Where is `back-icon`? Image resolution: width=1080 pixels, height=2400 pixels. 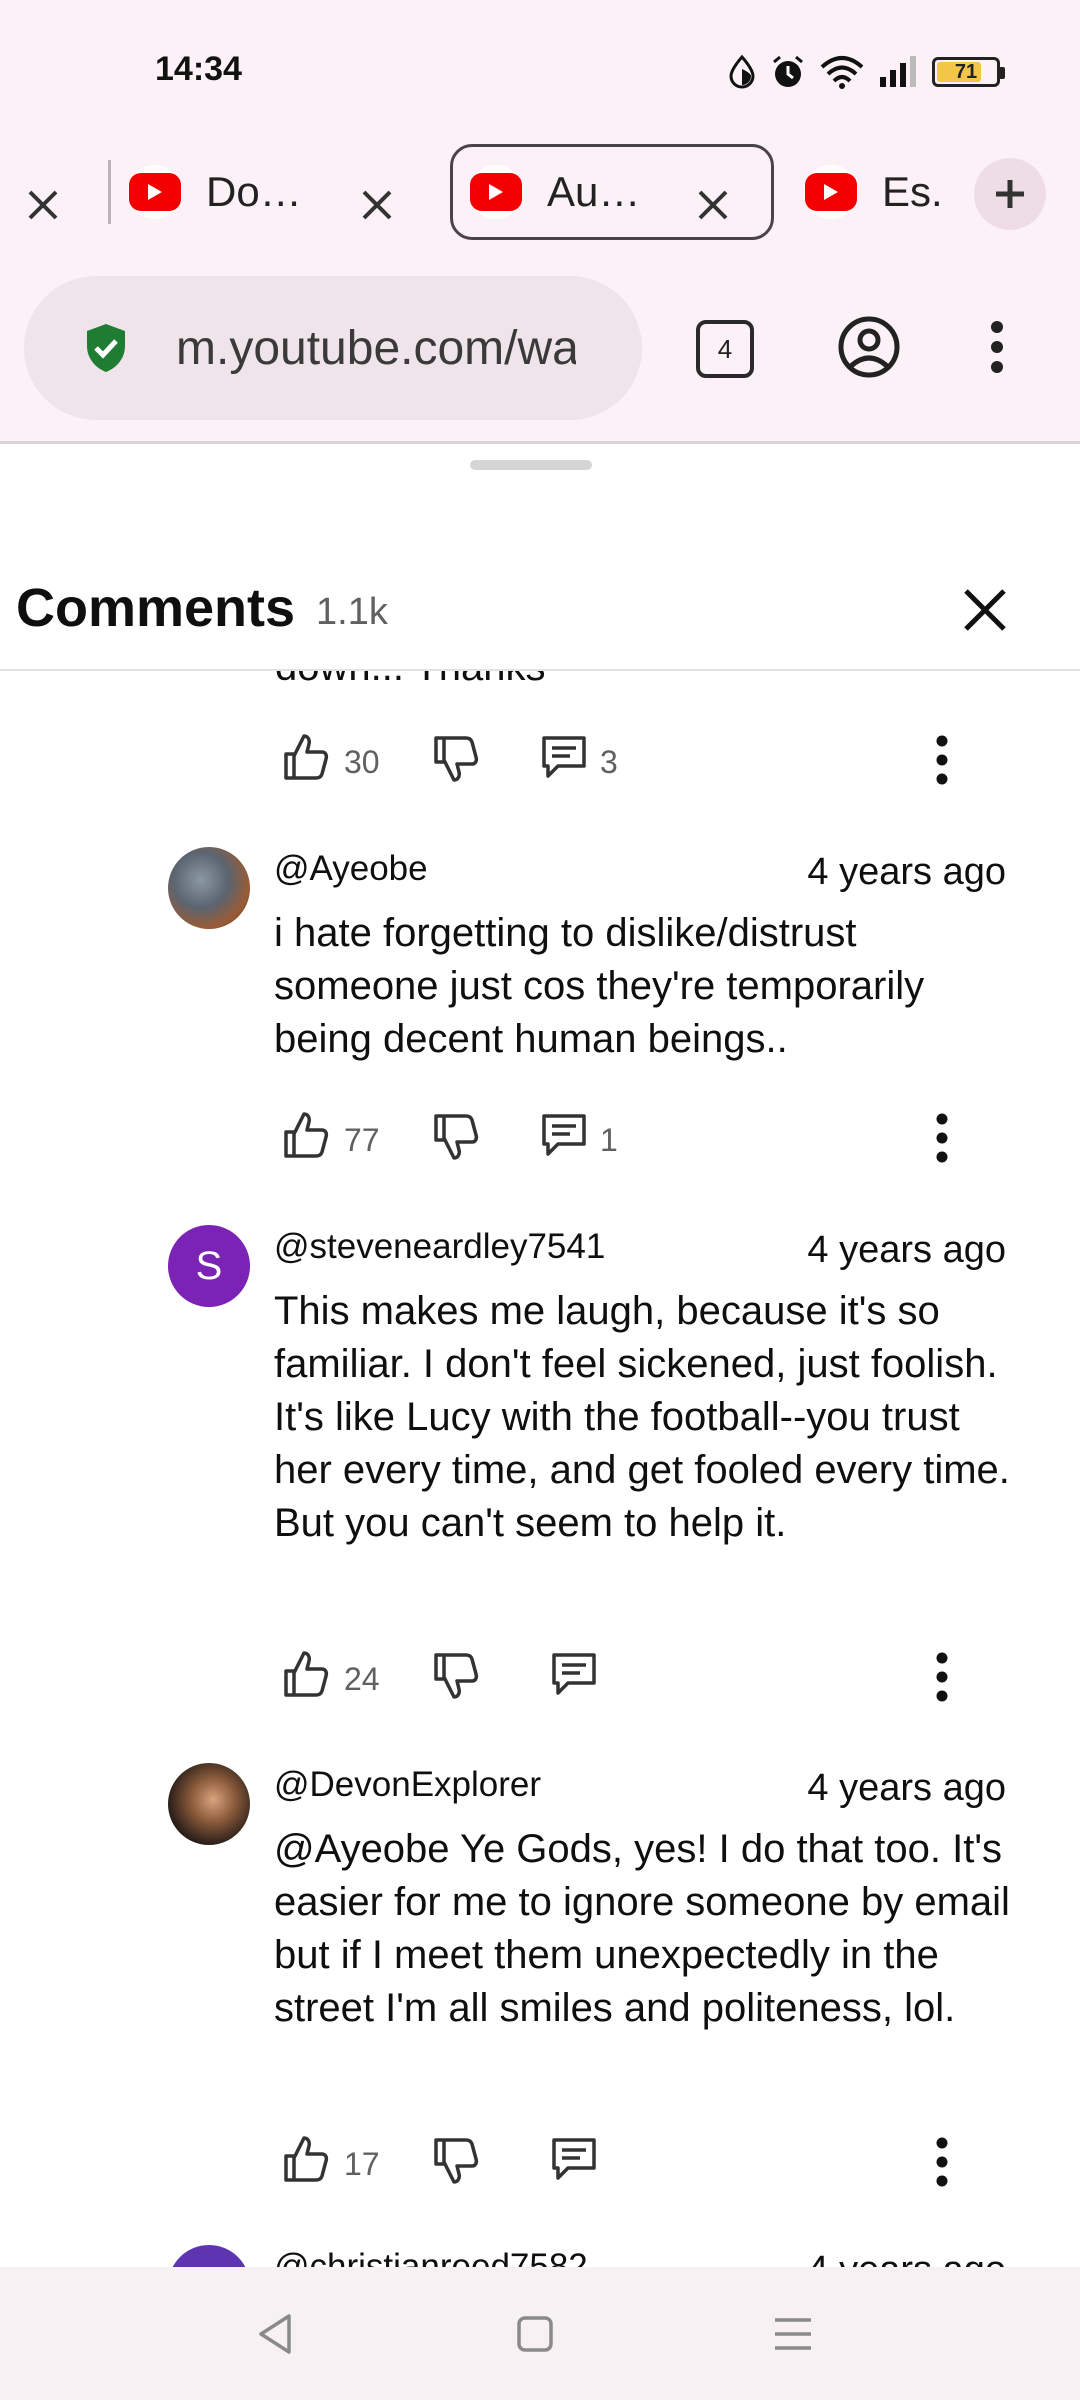 back-icon is located at coordinates (275, 2334).